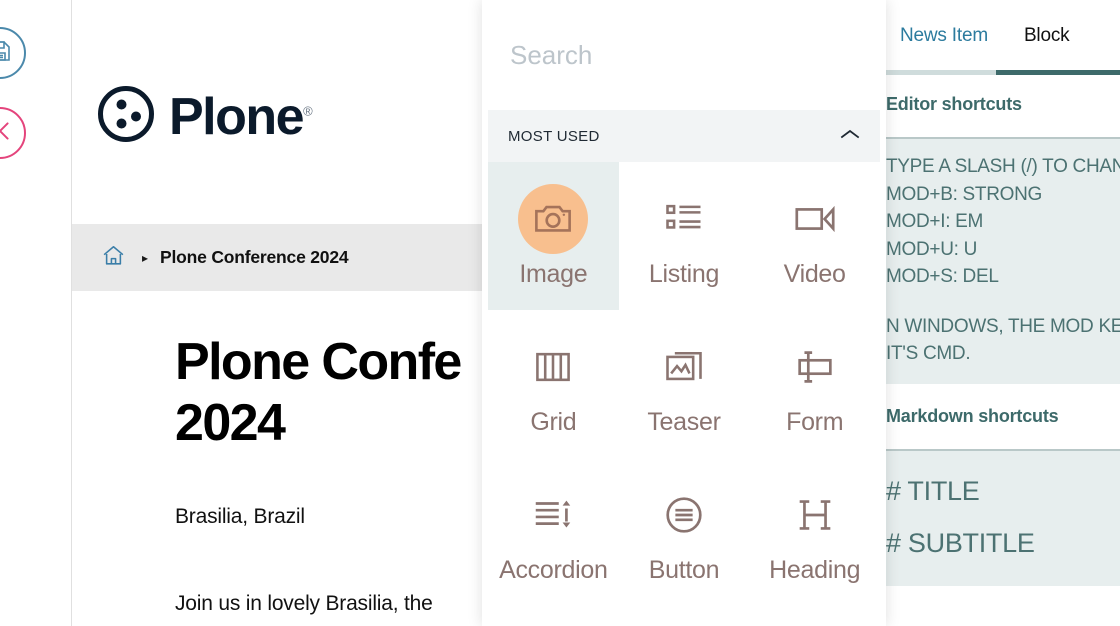 The width and height of the screenshot is (1120, 626). I want to click on block-tile-label: Image, so click(553, 273).